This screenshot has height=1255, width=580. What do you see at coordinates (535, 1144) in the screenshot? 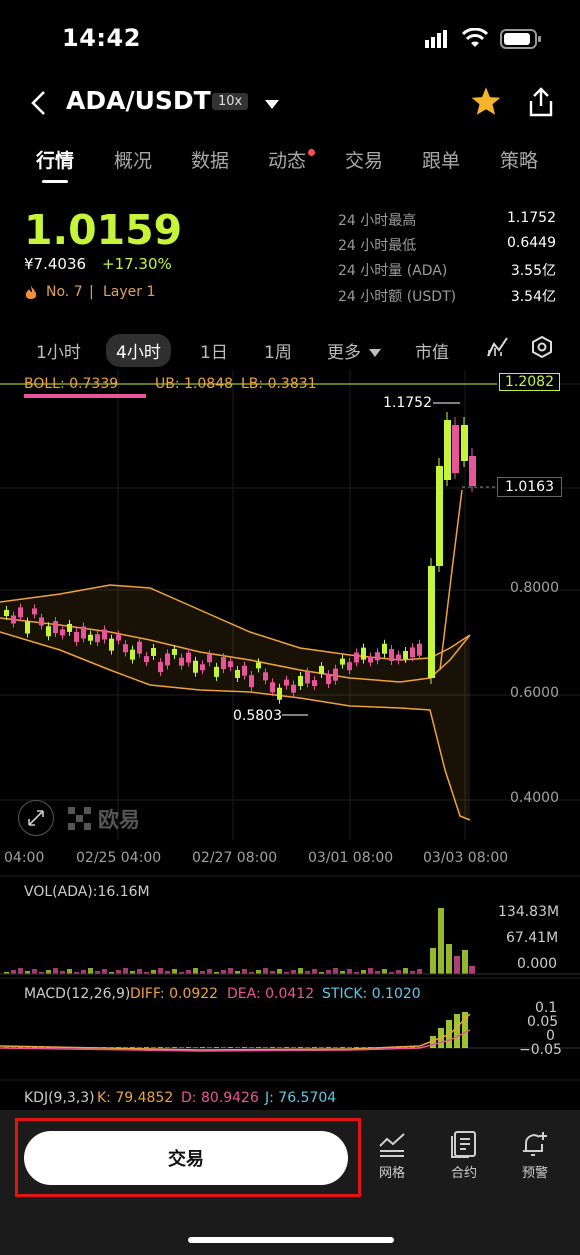
I see `bell-plus-icon` at bounding box center [535, 1144].